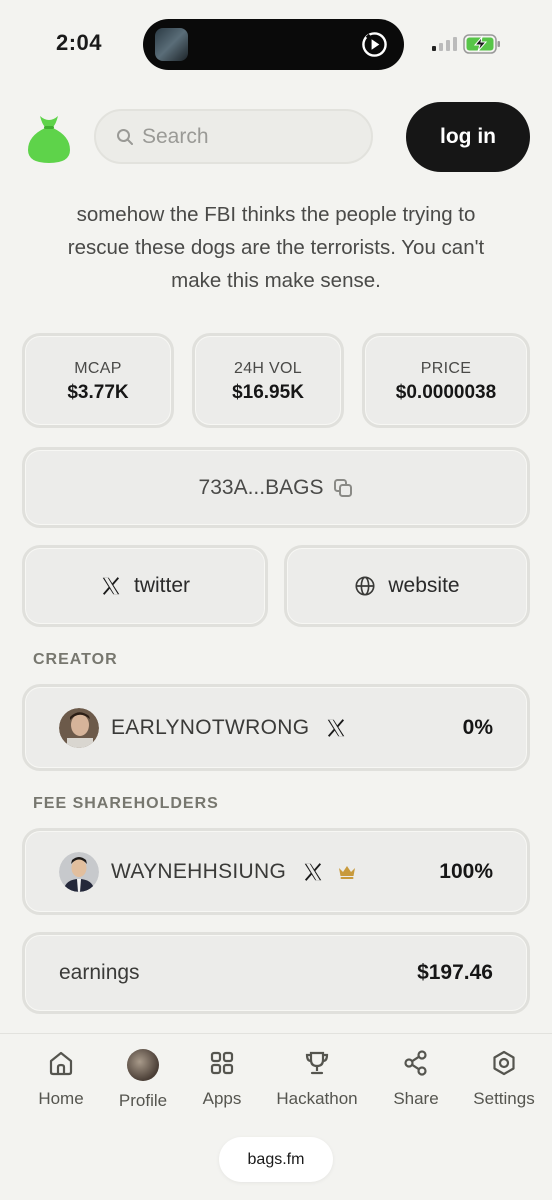  Describe the element at coordinates (98, 392) in the screenshot. I see `stat-value: $3.77K` at that location.